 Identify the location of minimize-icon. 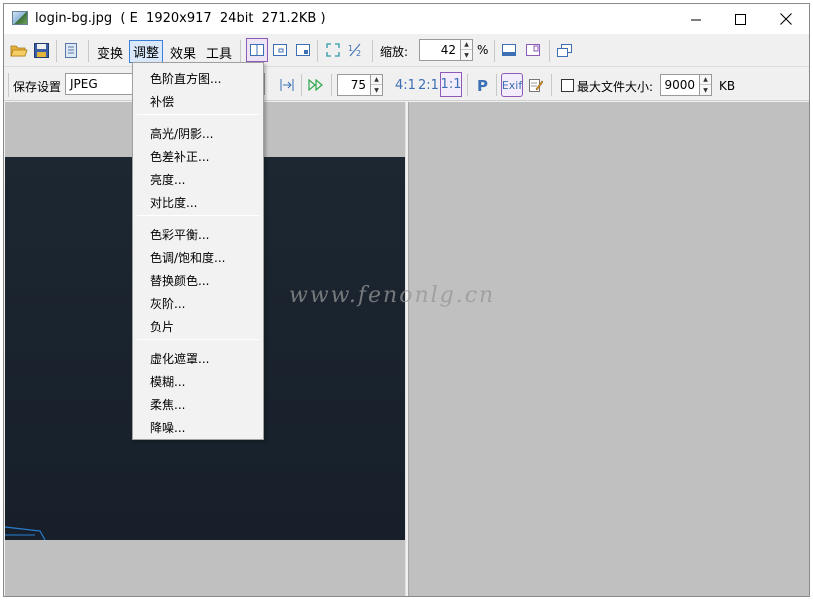
(695, 19).